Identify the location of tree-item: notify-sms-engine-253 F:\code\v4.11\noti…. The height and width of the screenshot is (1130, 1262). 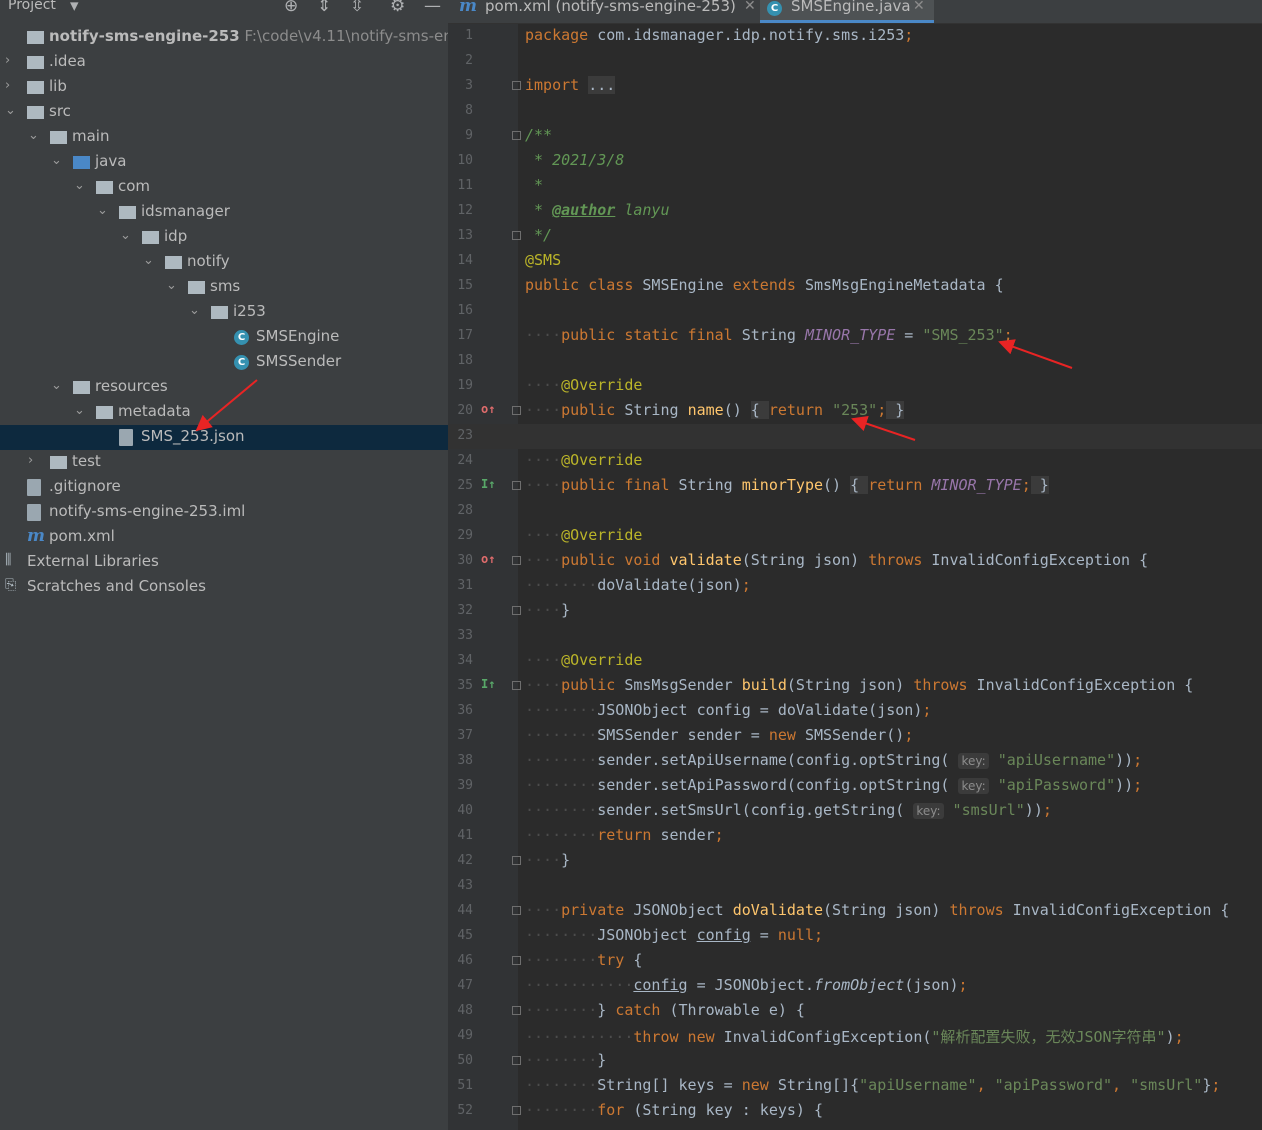
(224, 37).